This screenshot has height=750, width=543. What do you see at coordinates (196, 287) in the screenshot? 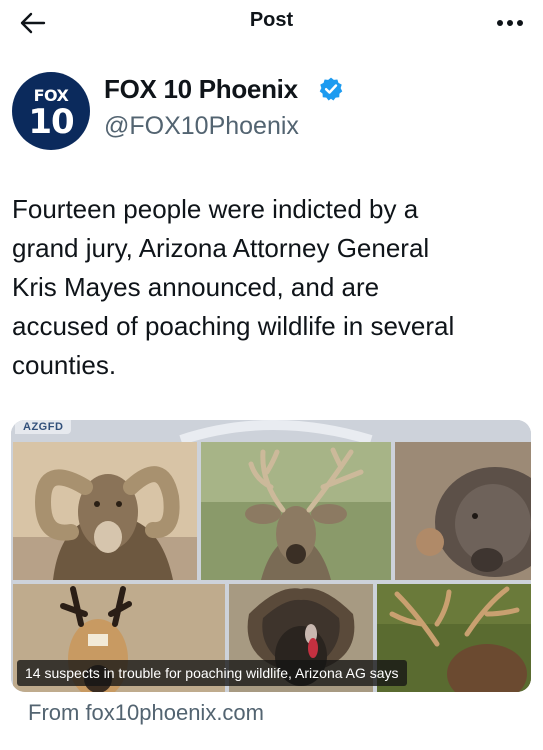
I see `tweet-text-line: Kris Mayes announced, and are` at bounding box center [196, 287].